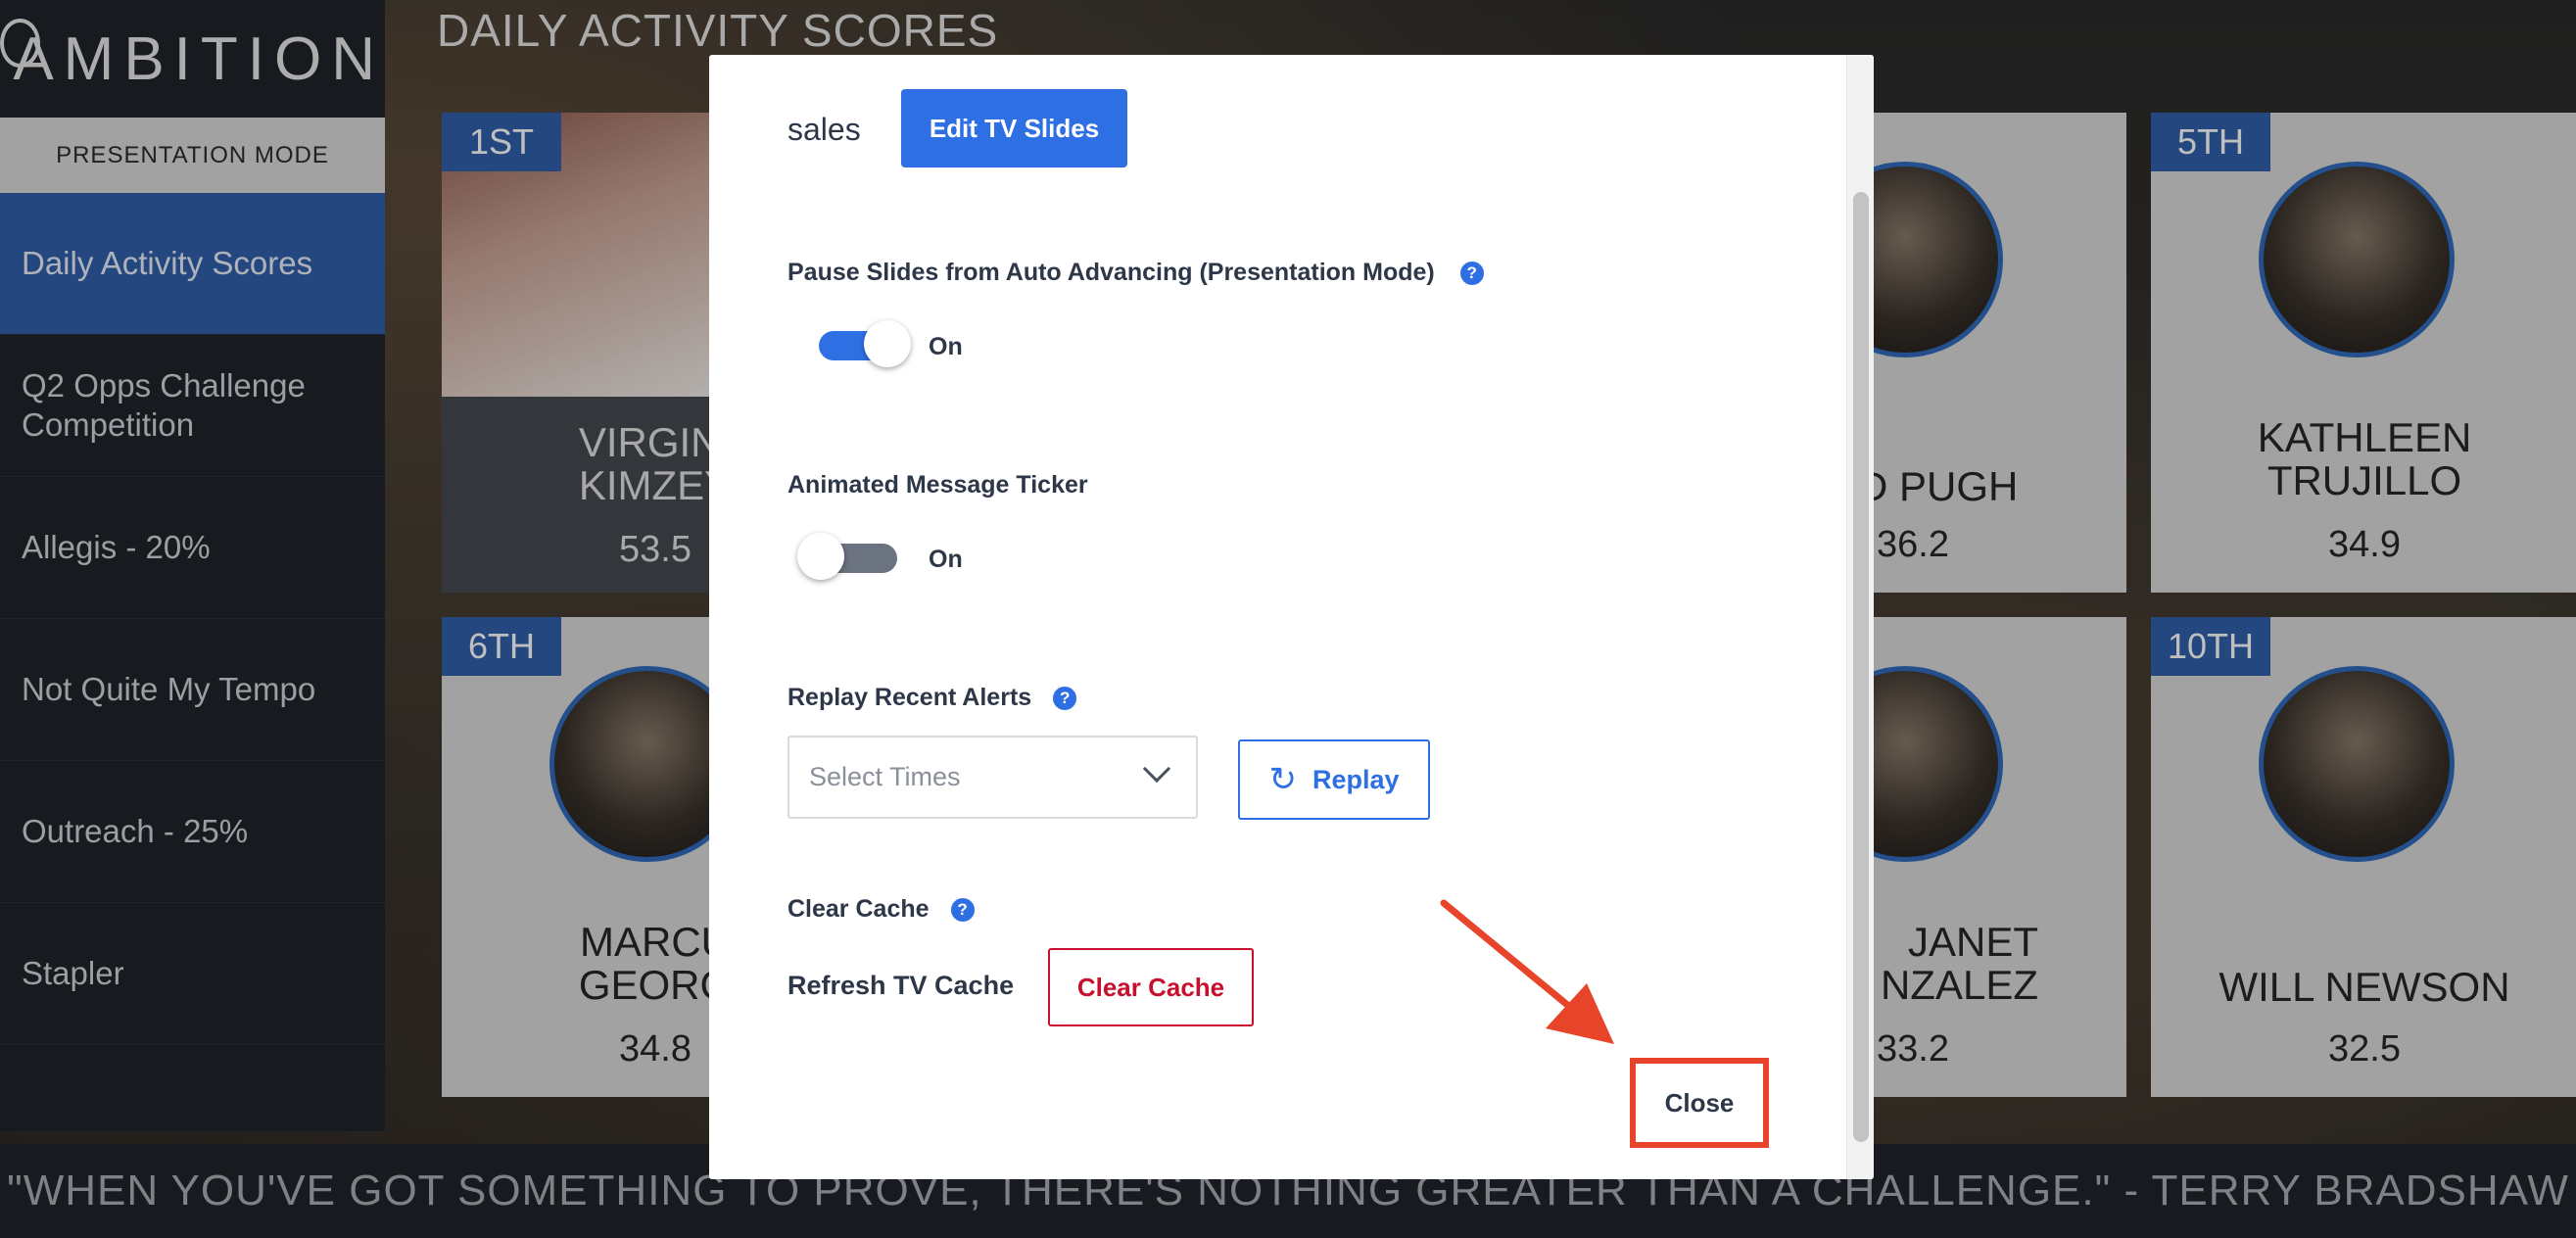 The image size is (2576, 1238). What do you see at coordinates (993, 777) in the screenshot?
I see `select-times-dropdown: Select Times` at bounding box center [993, 777].